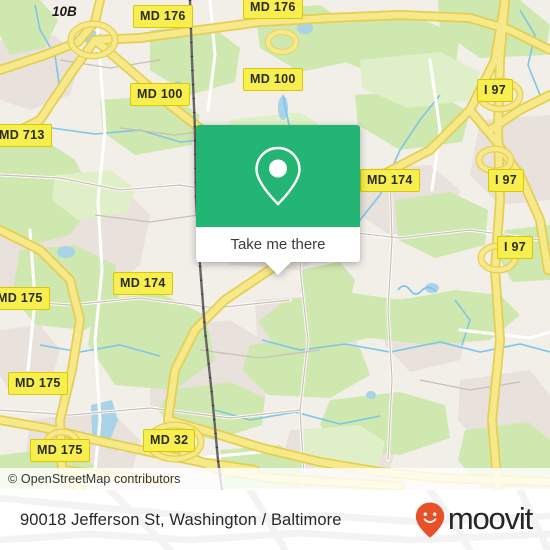 This screenshot has width=550, height=550. I want to click on road-shield-md175-b: MD 175, so click(38, 383).